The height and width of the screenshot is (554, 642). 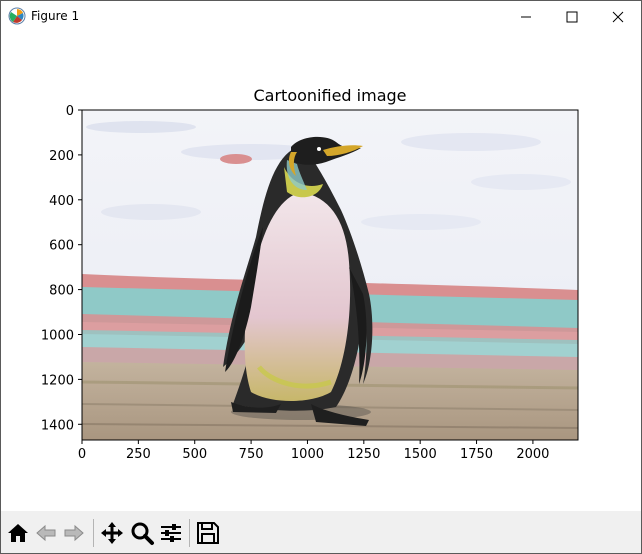 What do you see at coordinates (532, 454) in the screenshot?
I see `x-tick-label: 2000` at bounding box center [532, 454].